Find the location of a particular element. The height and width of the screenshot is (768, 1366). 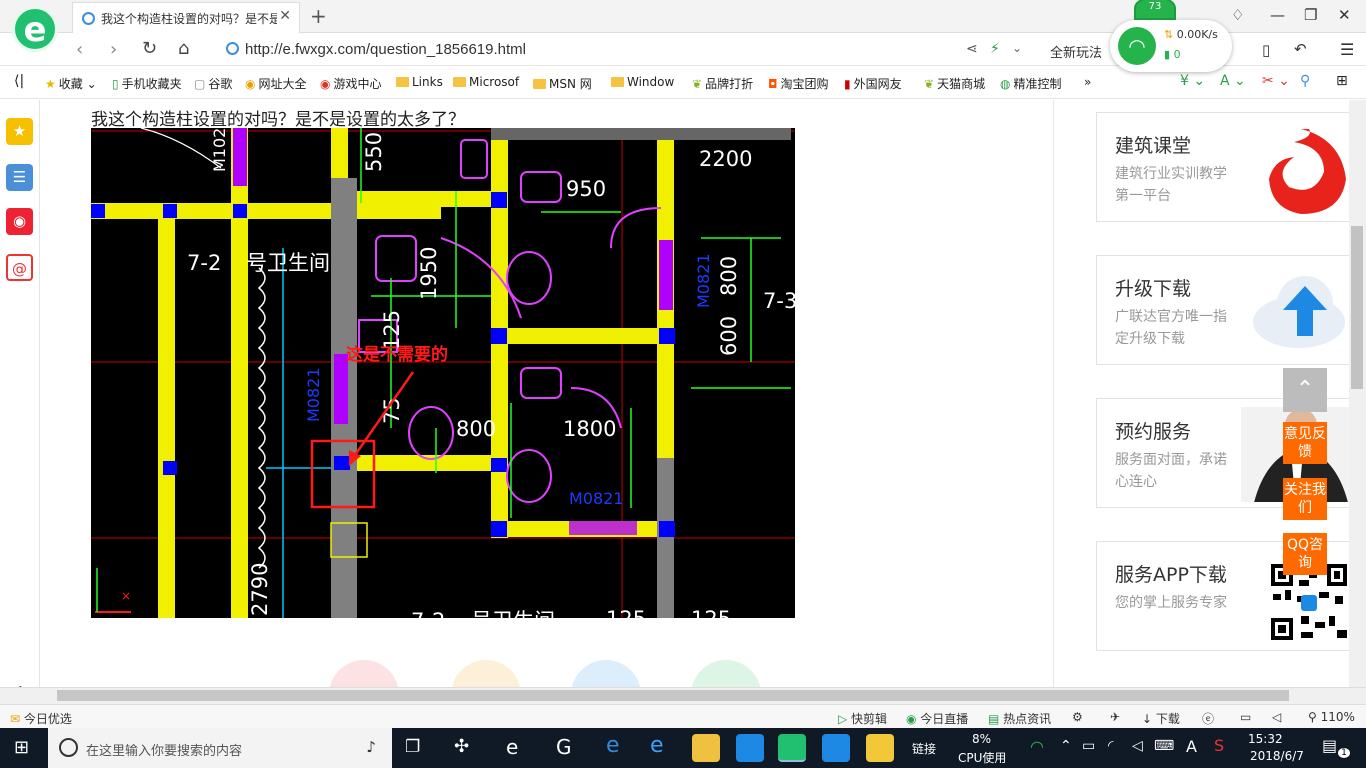

battery-tray-icon: ▭ is located at coordinates (1088, 746).